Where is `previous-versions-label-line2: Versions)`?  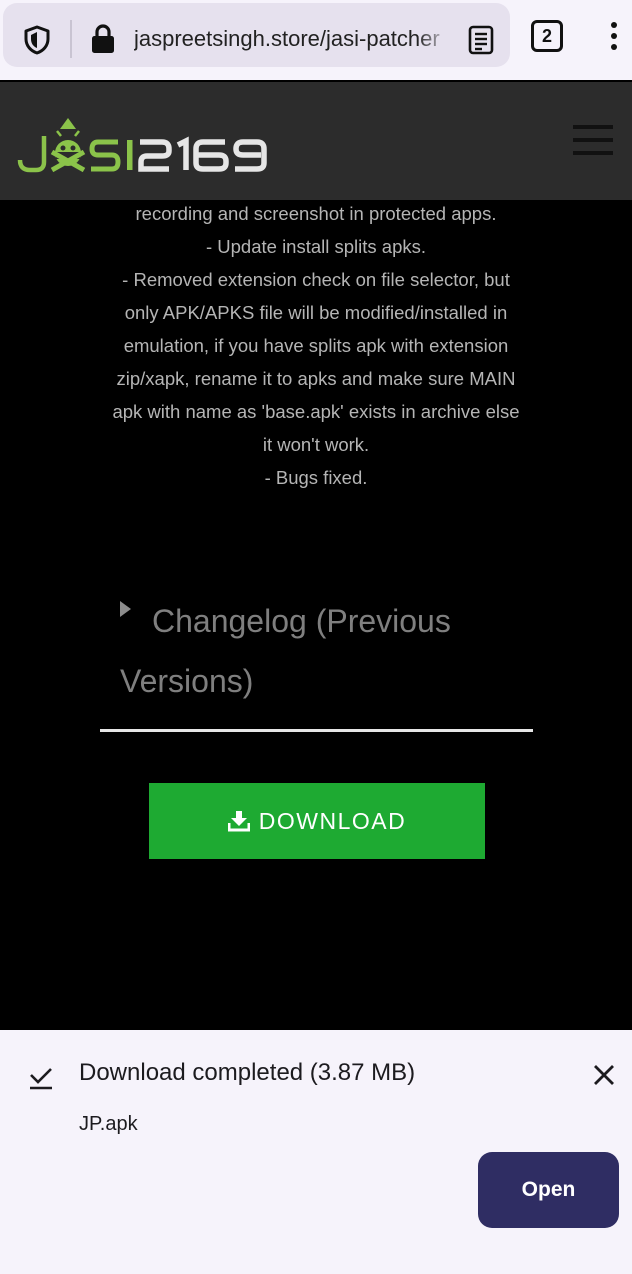
previous-versions-label-line2: Versions) is located at coordinates (186, 681).